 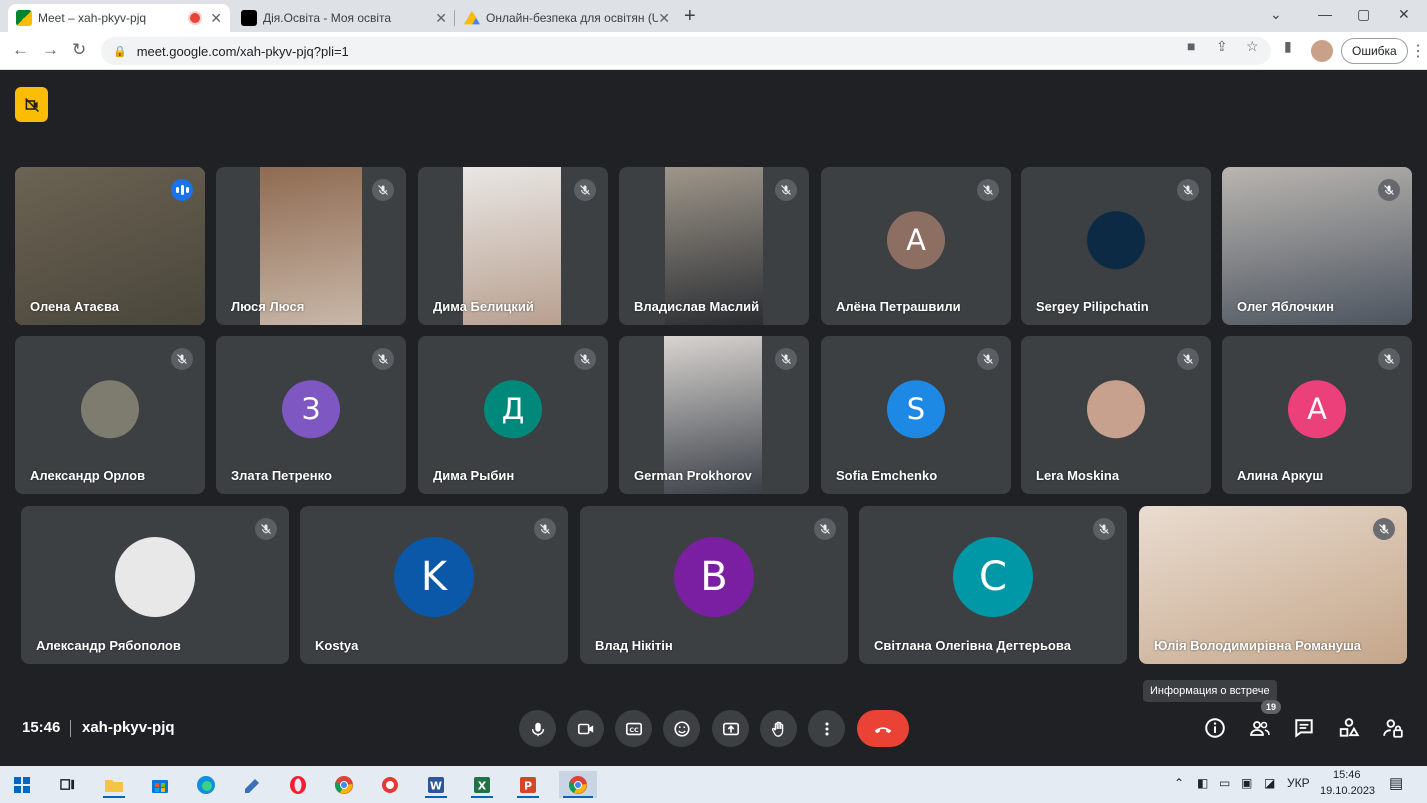 I want to click on microsoft-store-icon, so click(x=160, y=784).